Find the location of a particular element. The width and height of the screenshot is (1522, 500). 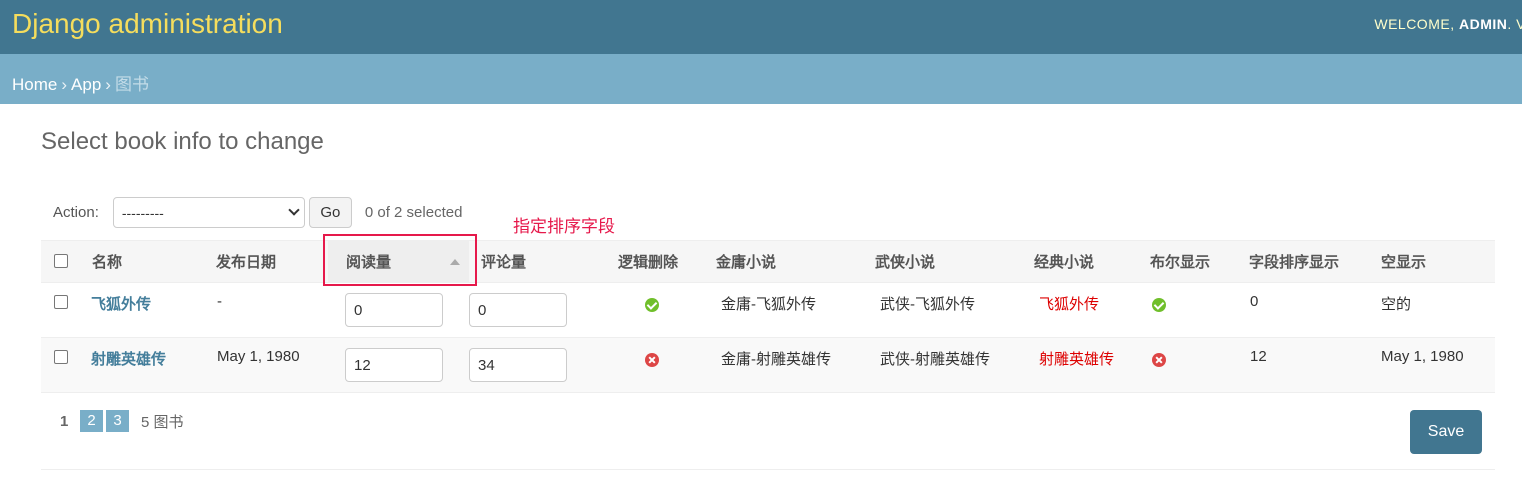

column-header-deleted: 逻辑删除 is located at coordinates (655, 261).